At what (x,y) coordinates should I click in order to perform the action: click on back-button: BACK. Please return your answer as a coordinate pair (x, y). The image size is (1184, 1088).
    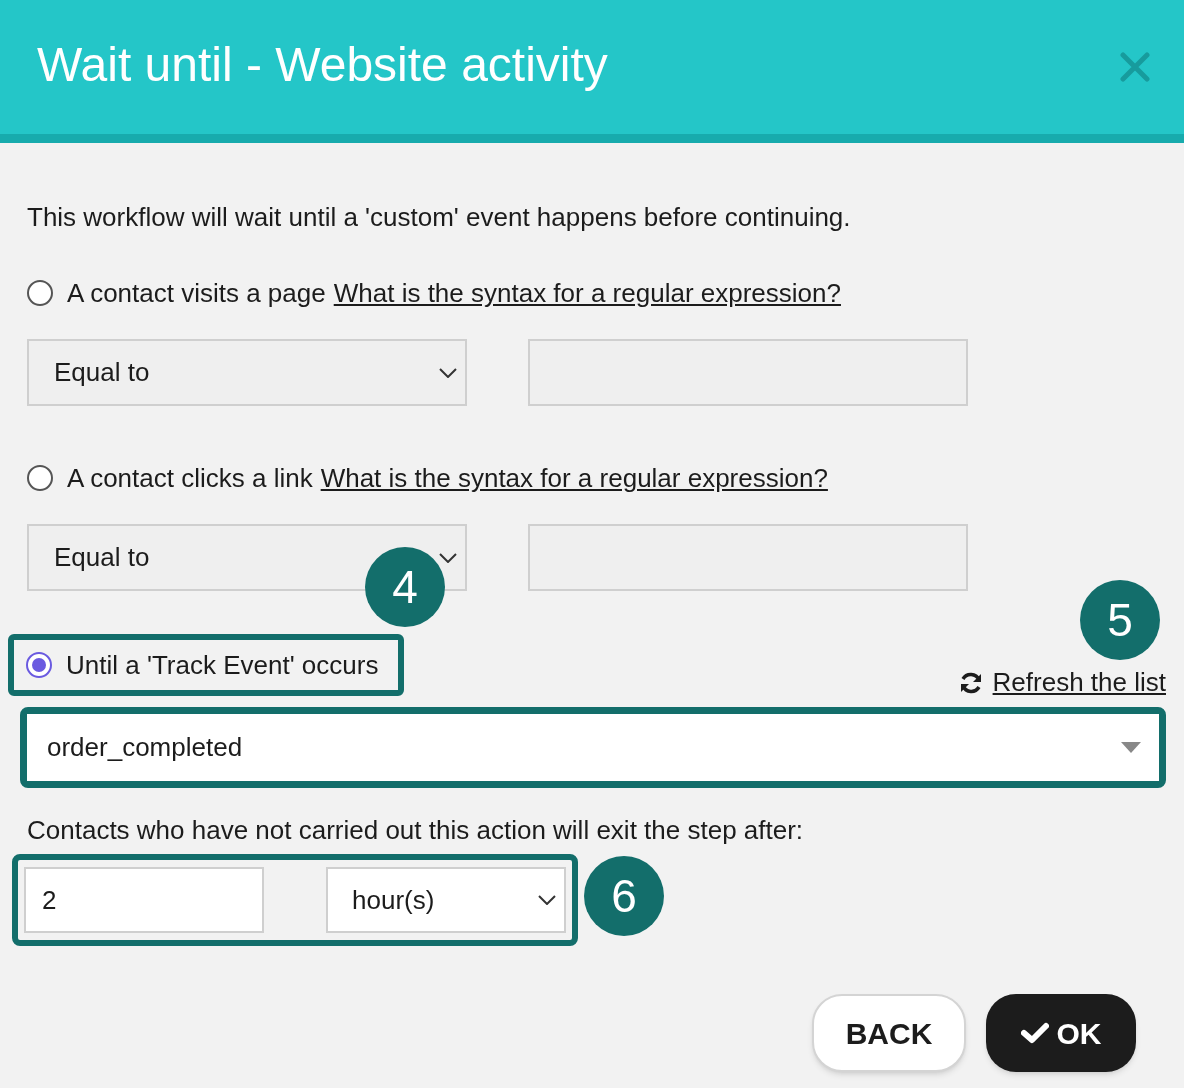
    Looking at the image, I should click on (889, 1033).